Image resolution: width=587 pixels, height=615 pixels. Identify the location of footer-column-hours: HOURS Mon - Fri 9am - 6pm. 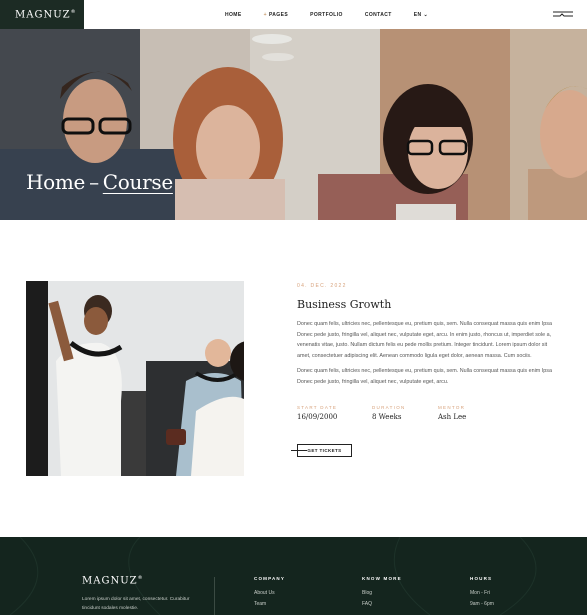
(482, 591).